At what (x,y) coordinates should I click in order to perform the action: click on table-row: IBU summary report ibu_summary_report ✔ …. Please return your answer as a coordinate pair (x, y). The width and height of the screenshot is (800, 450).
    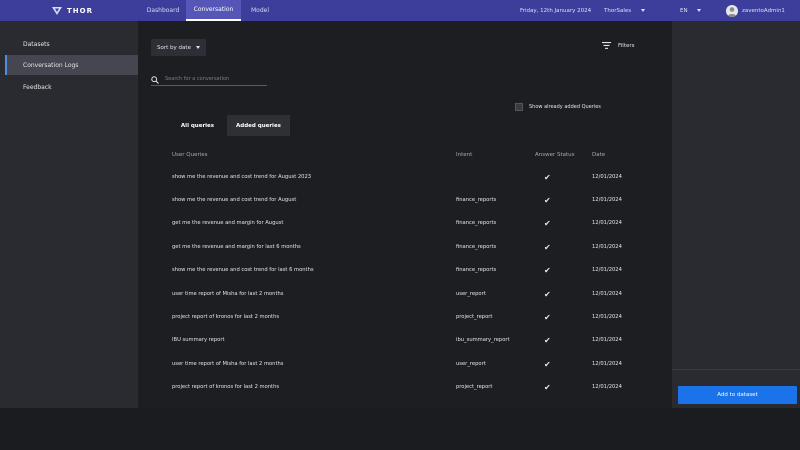
    Looking at the image, I should click on (404, 340).